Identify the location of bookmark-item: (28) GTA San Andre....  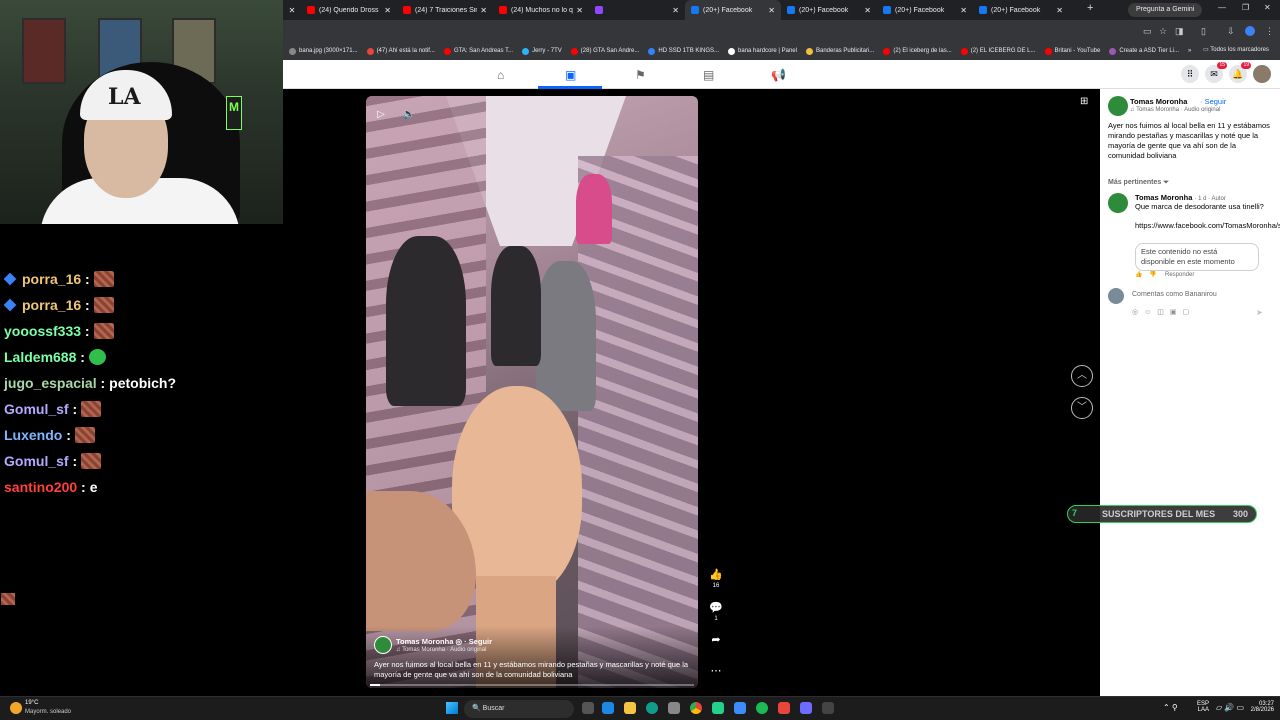
(604, 51).